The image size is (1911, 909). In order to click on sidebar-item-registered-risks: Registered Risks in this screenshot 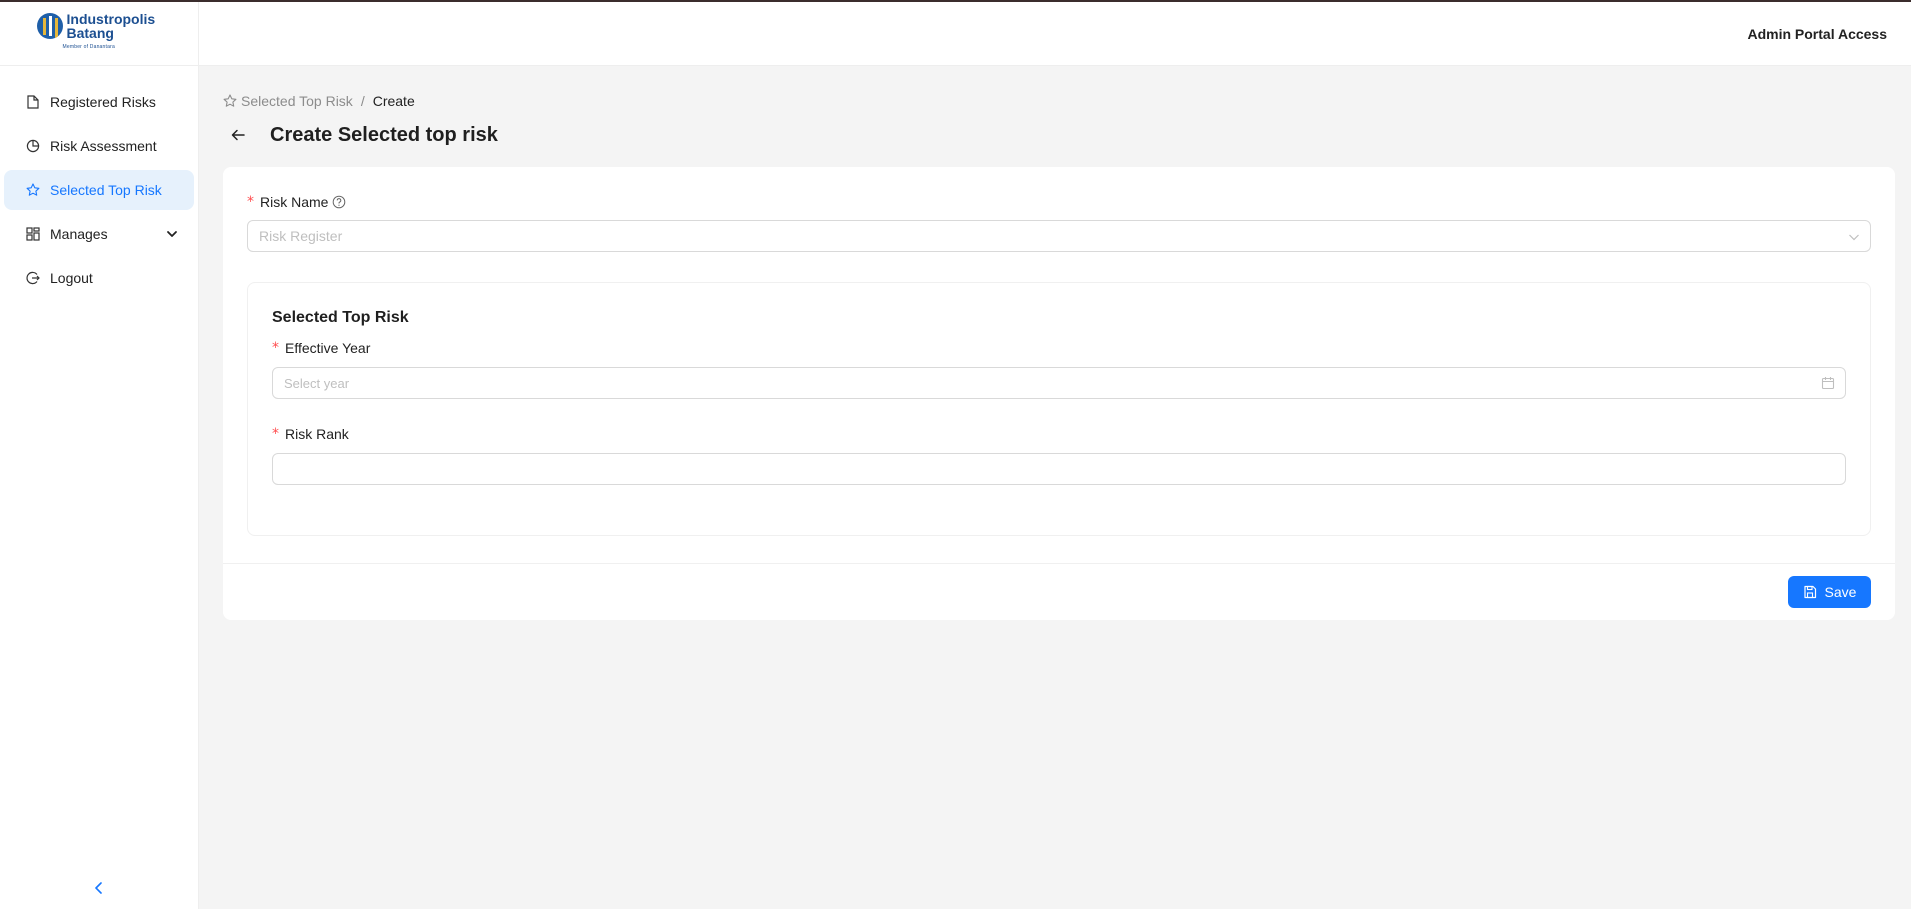, I will do `click(99, 102)`.